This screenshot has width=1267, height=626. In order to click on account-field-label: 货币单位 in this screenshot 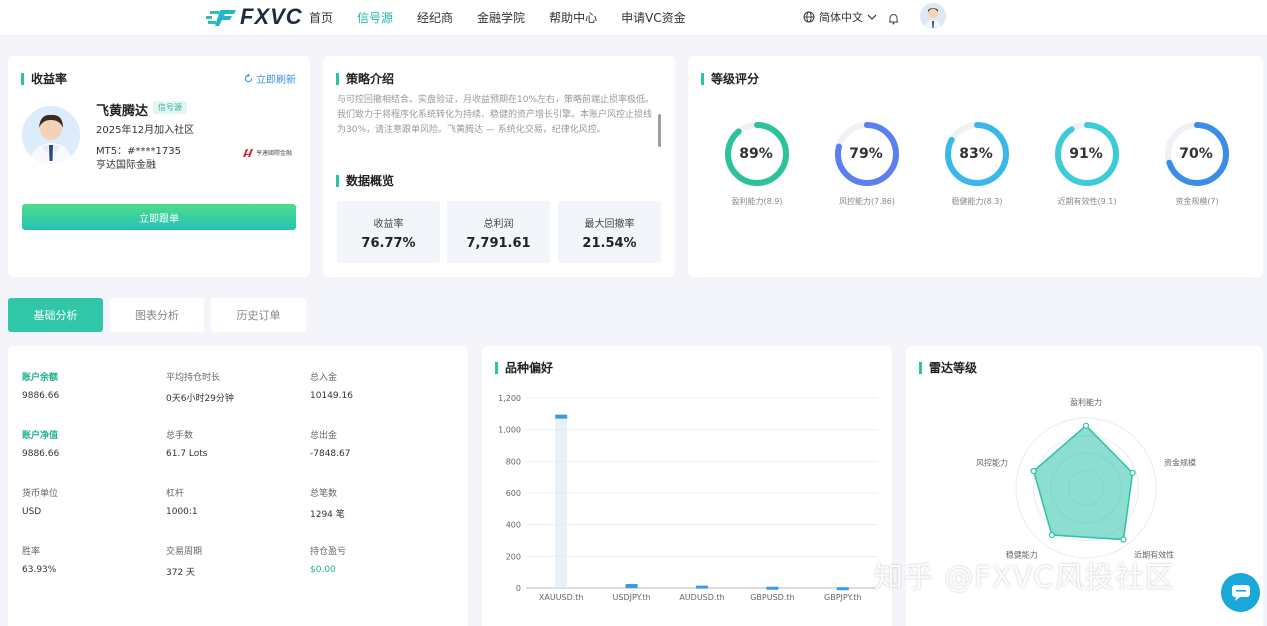, I will do `click(40, 494)`.